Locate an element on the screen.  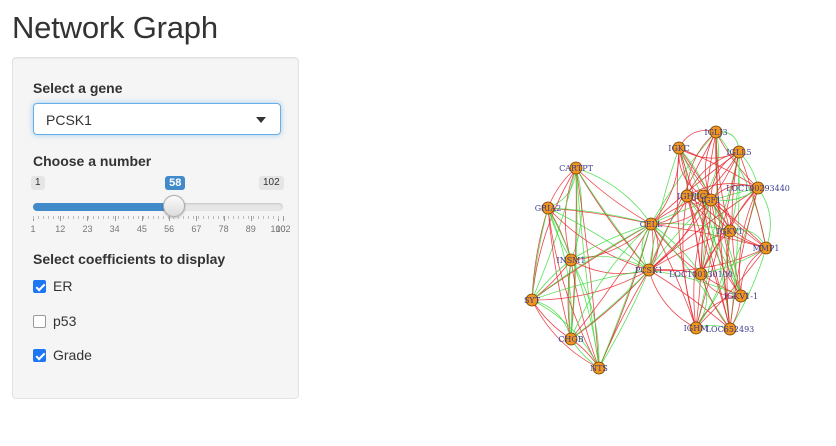
slider-grid-label: 23 is located at coordinates (87, 229).